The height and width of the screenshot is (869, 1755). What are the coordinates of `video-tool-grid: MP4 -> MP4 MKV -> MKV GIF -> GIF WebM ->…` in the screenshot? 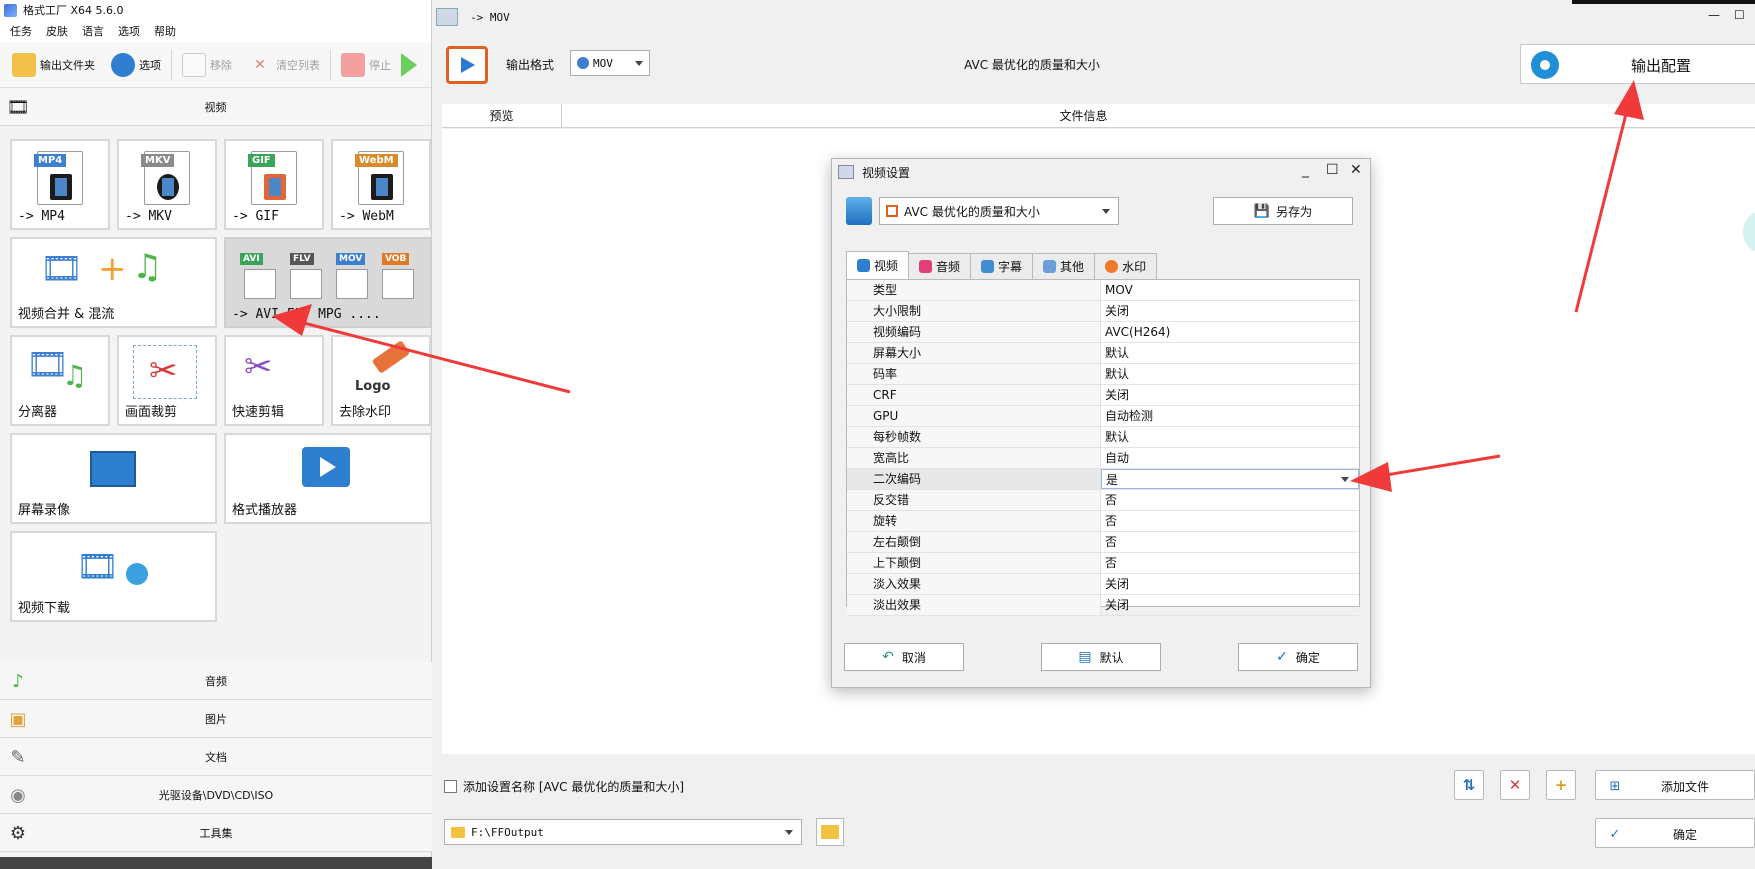 It's located at (221, 384).